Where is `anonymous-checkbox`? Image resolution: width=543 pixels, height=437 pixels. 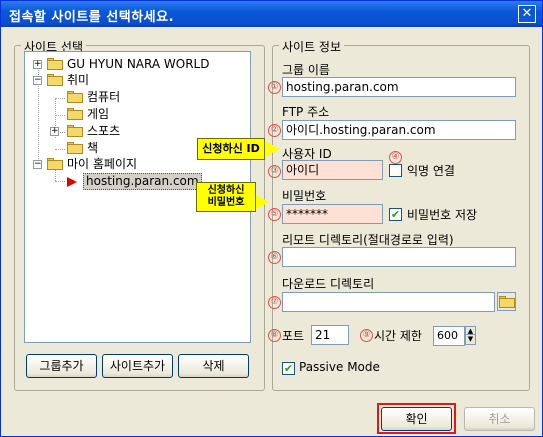 anonymous-checkbox is located at coordinates (395, 170).